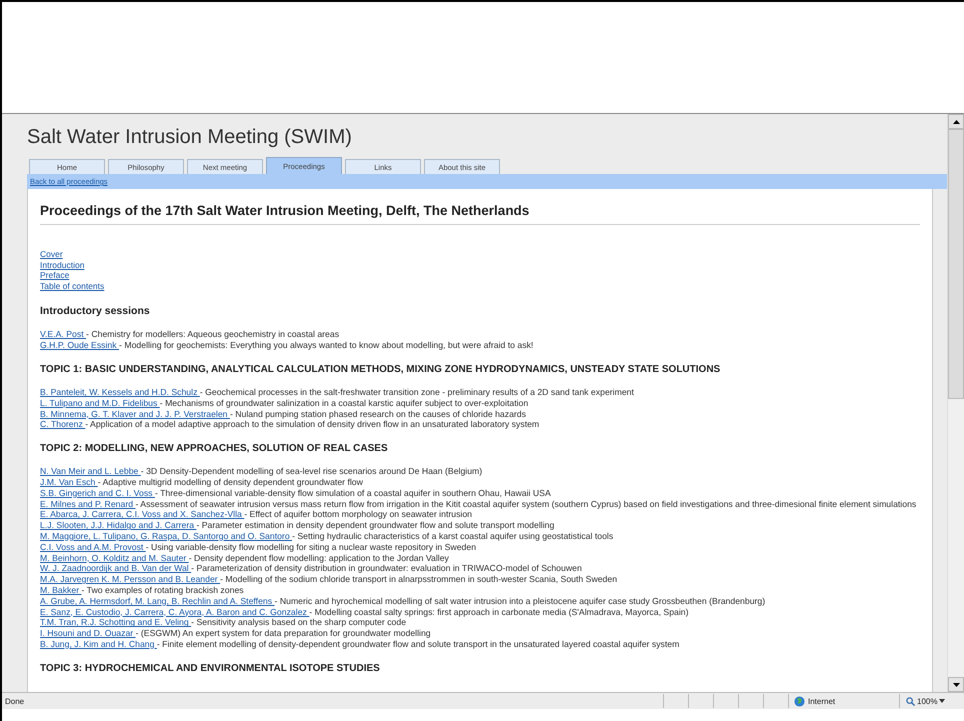 Image resolution: width=964 pixels, height=721 pixels. Describe the element at coordinates (327, 536) in the screenshot. I see `paper-entry: M. Maggiore, L. Tulipano, G. Raspa, D. Santorgo and O. Santoro - Setting hydraulic characteristics of a karst coastal aquifer using geostatistical tools` at that location.